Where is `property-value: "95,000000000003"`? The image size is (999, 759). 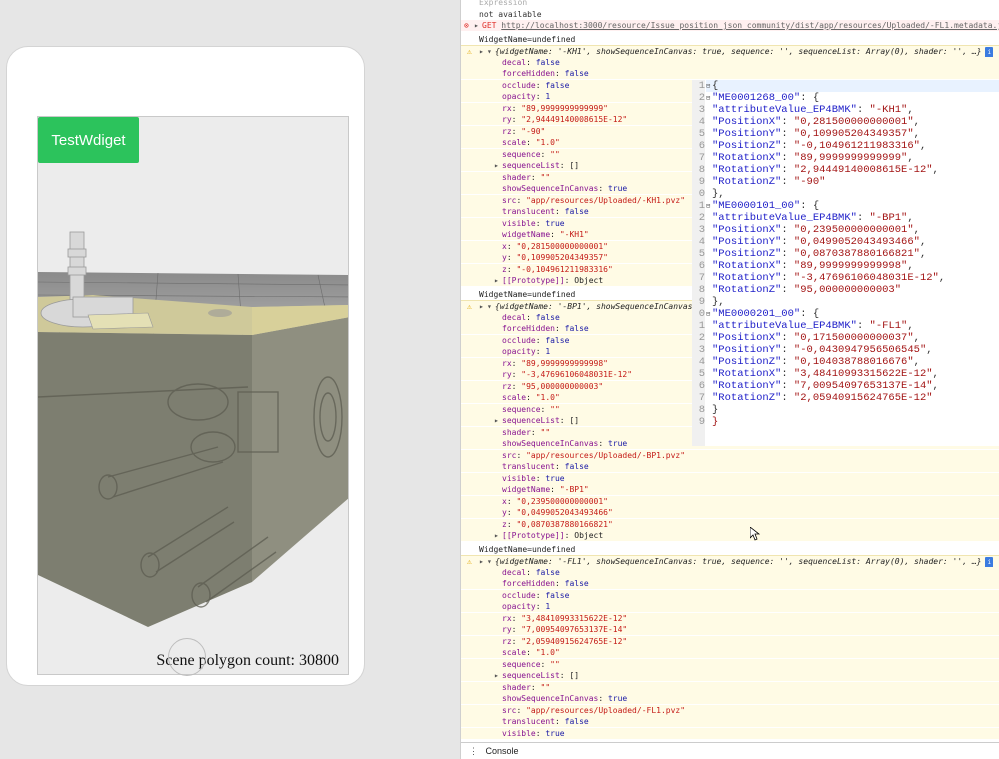
property-value: "95,000000000003" is located at coordinates (562, 386).